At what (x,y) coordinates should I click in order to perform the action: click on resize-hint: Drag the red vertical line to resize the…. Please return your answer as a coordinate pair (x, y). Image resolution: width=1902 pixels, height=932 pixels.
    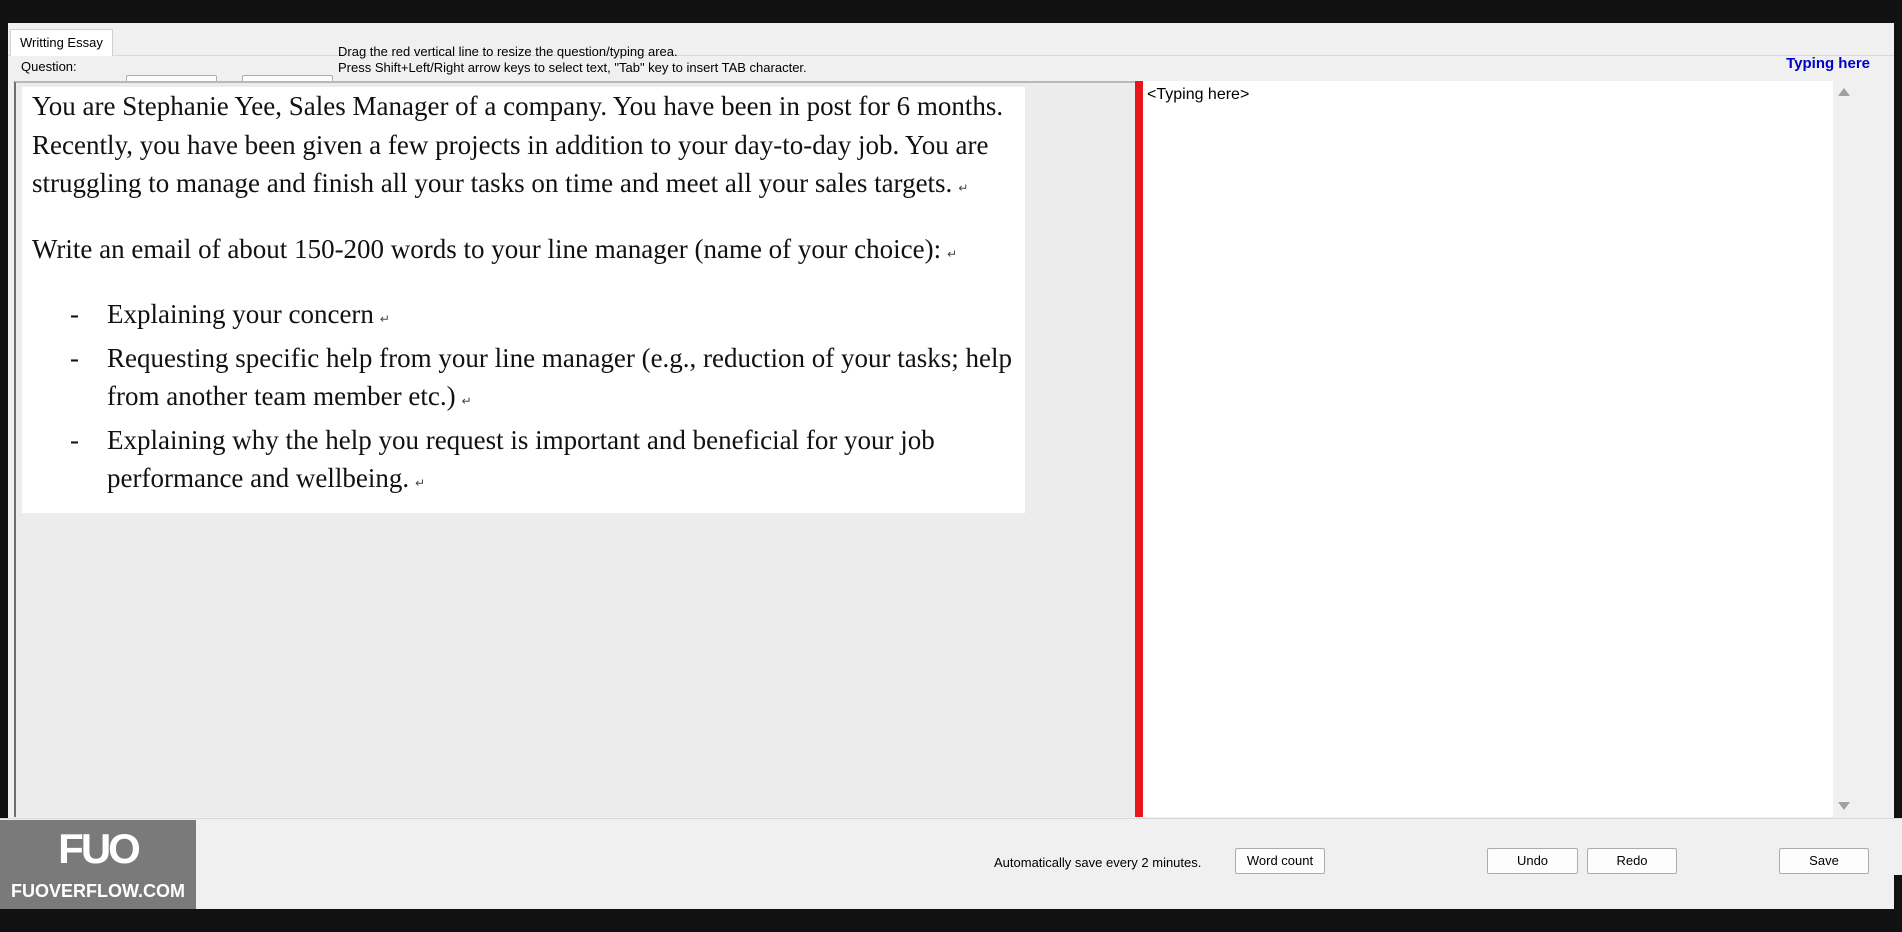
    Looking at the image, I should click on (572, 60).